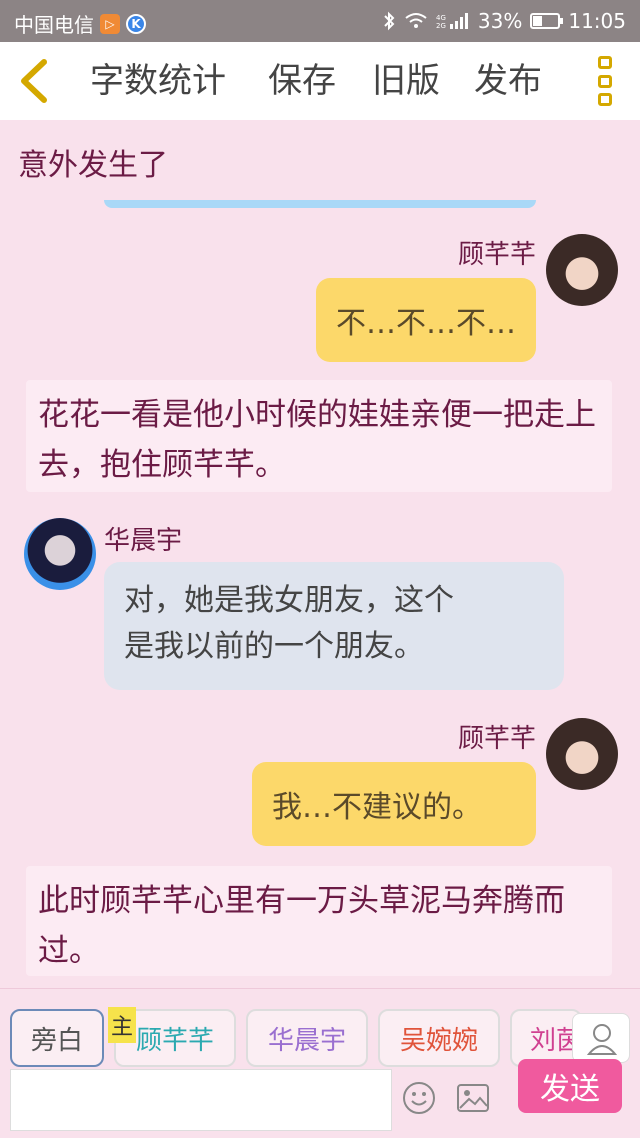  I want to click on toolbar: 字数统计 保存 旧版 发布, so click(320, 81).